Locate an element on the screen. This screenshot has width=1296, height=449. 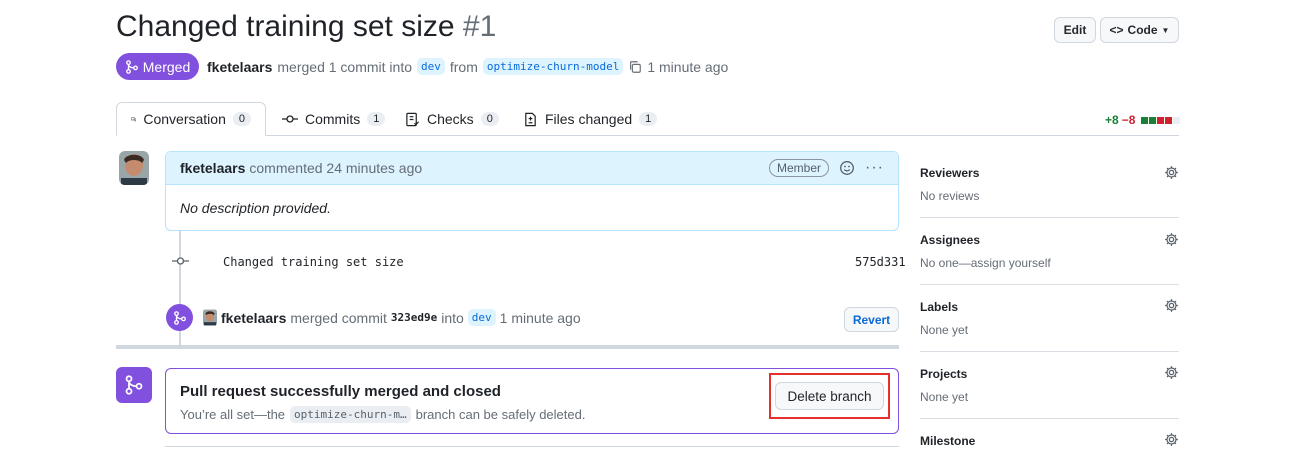
author-link: fketelaars is located at coordinates (239, 67).